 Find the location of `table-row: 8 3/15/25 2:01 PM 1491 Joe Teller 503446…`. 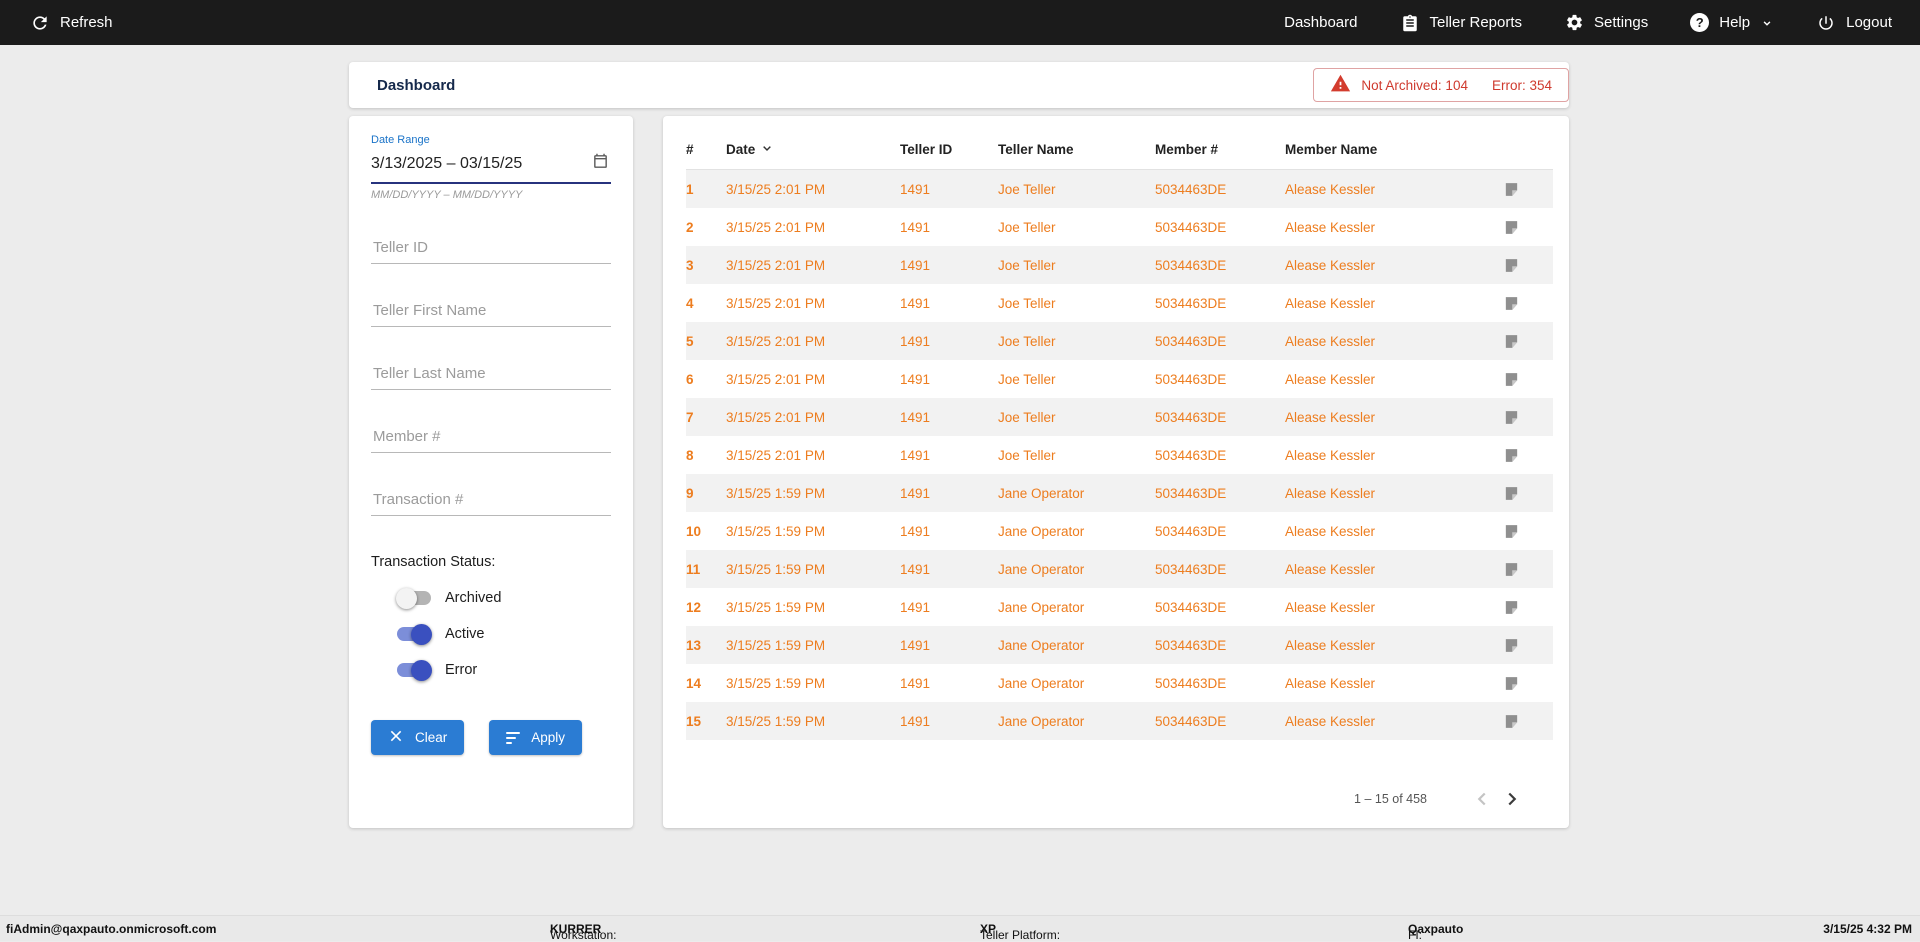

table-row: 8 3/15/25 2:01 PM 1491 Joe Teller 503446… is located at coordinates (1119, 455).